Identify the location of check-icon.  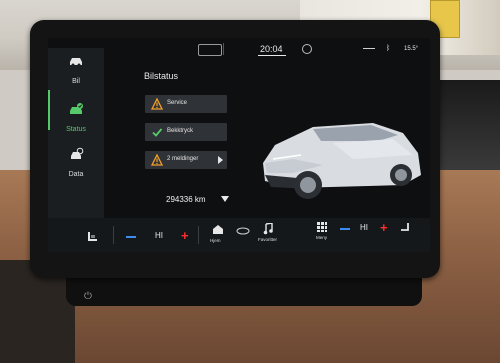
(157, 132).